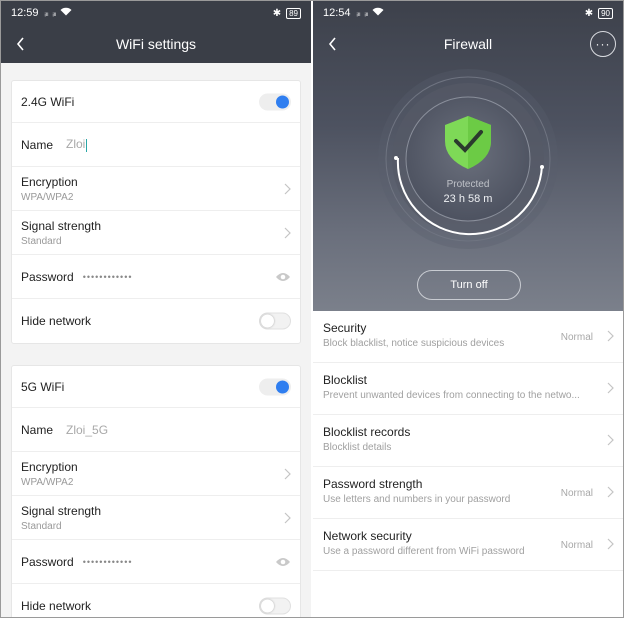  I want to click on item-description: Blocklist details, so click(357, 447).